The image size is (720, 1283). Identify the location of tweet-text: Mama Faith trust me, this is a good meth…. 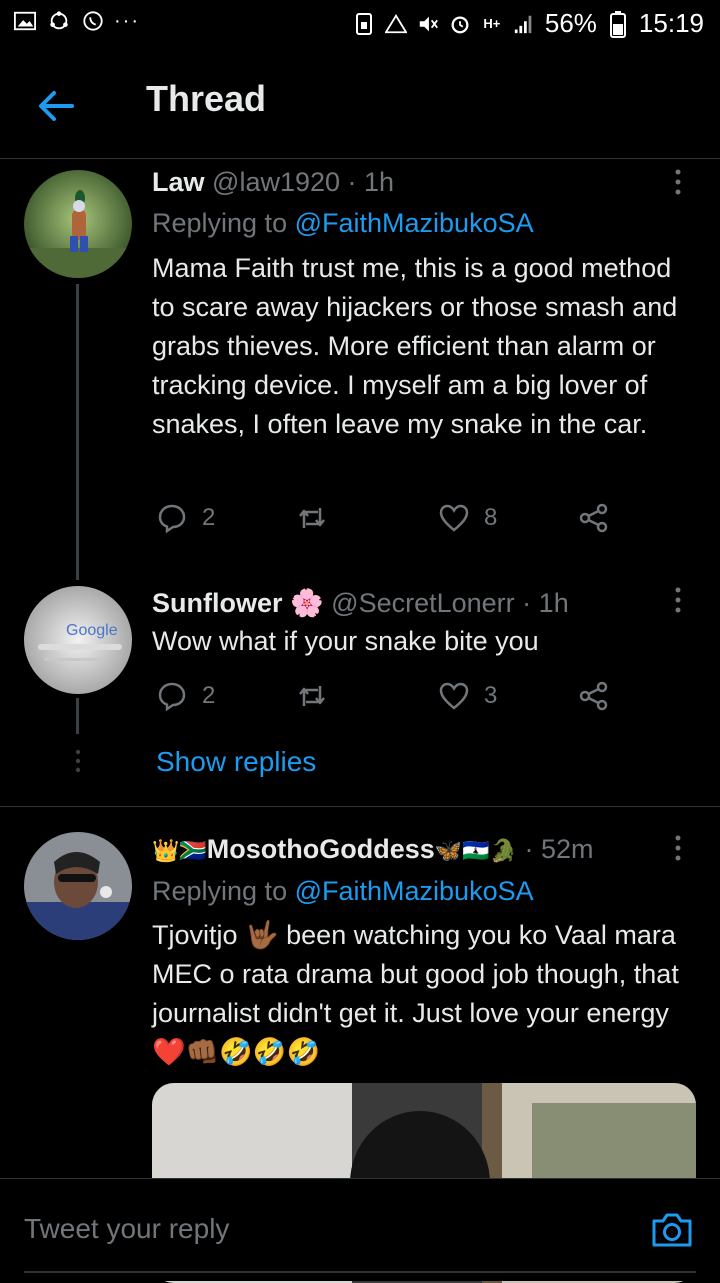
(415, 346).